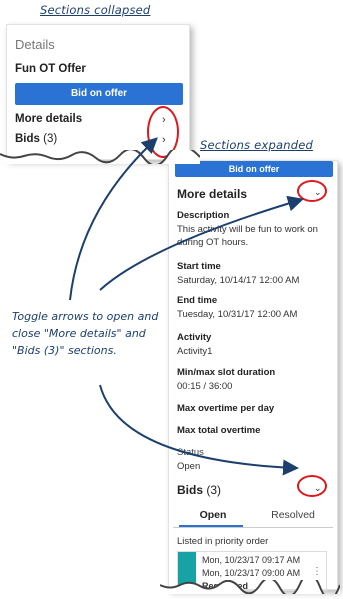 The height and width of the screenshot is (599, 343). Describe the element at coordinates (113, 219) in the screenshot. I see `arrow-to-collapsed` at that location.